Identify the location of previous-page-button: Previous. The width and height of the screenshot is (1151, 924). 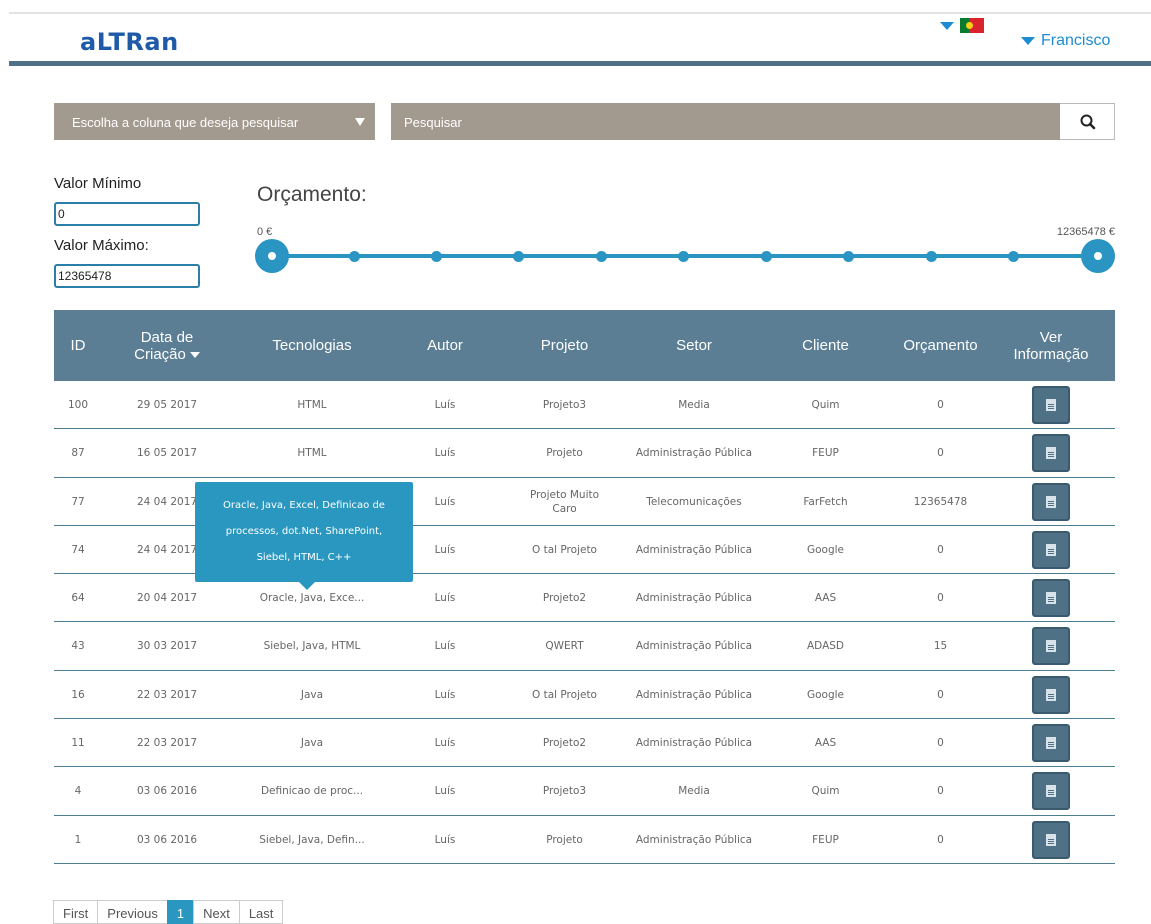
(132, 912).